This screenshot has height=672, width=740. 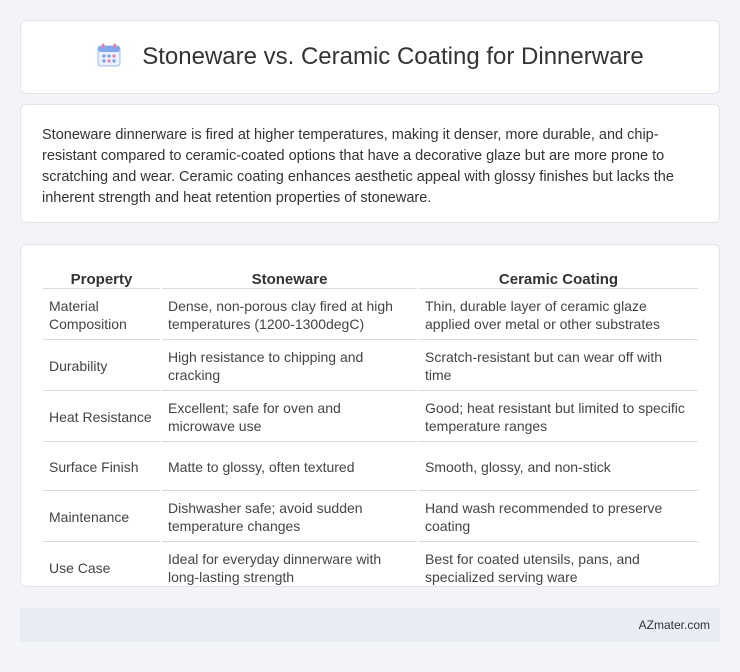 I want to click on header-ceramic-coating: Ceramic Coating, so click(x=558, y=278).